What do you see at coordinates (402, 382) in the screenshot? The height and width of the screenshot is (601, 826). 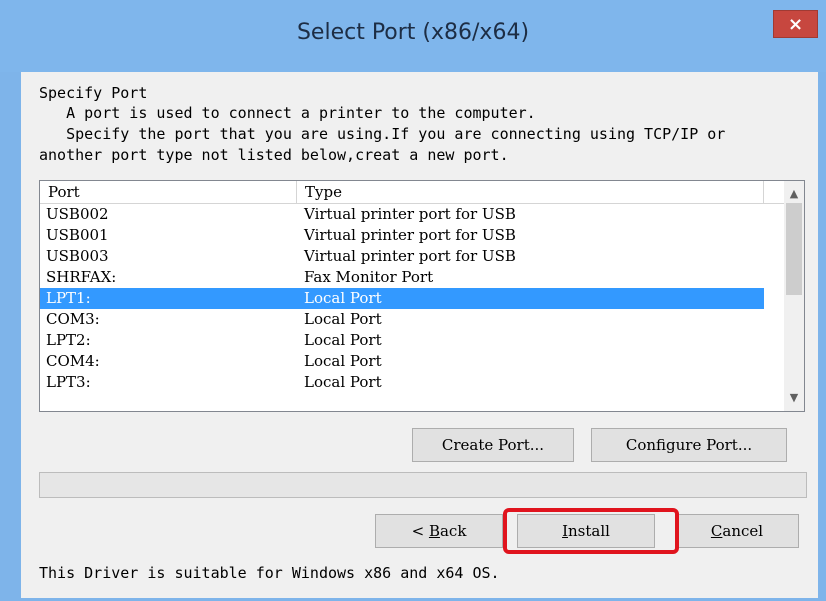 I see `list-row-lpt3: LPT3: Local Port` at bounding box center [402, 382].